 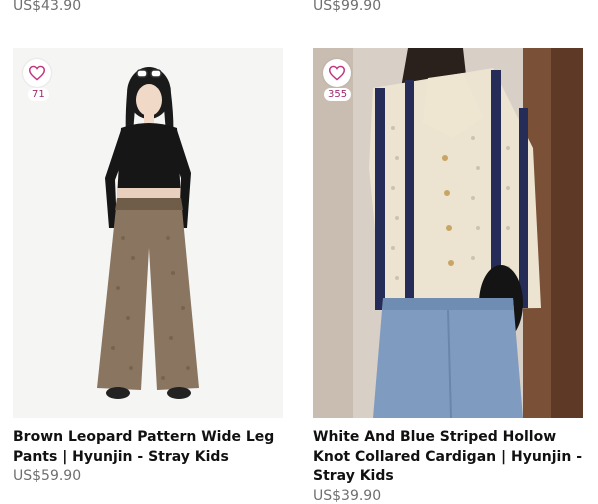 I want to click on prev-row-price-left: US$43.90, so click(x=47, y=7).